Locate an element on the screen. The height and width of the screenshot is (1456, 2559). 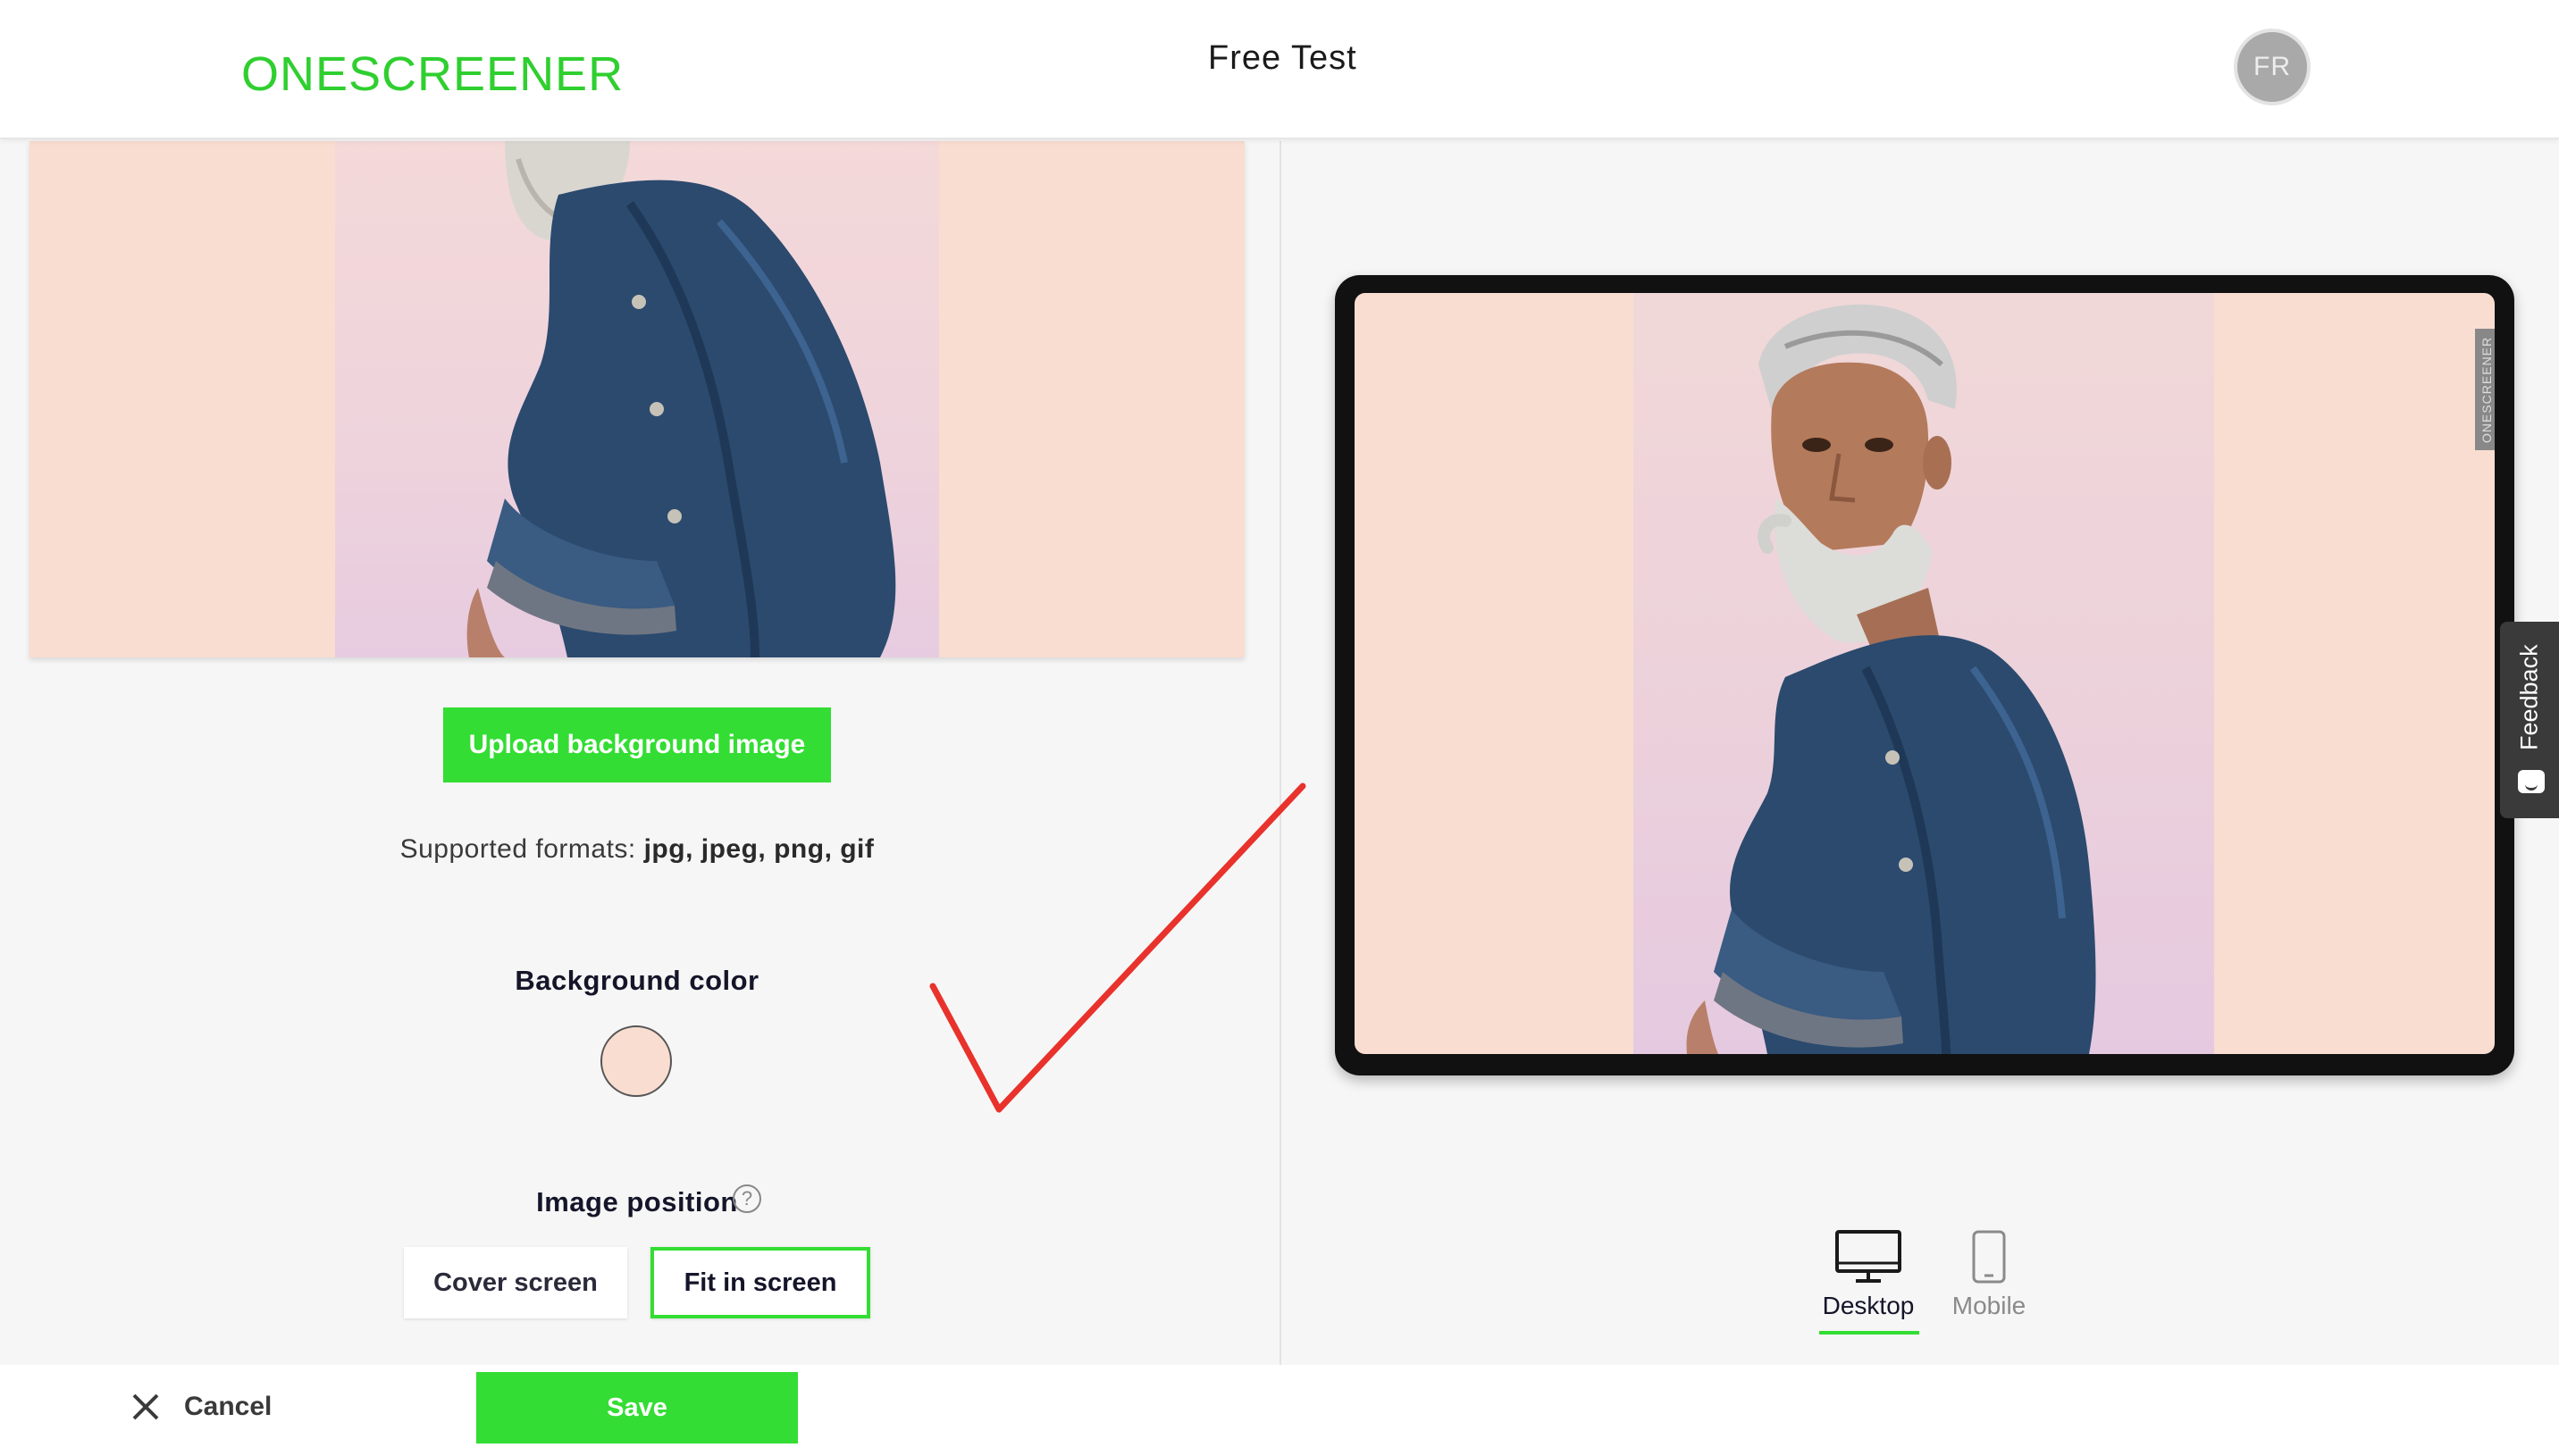
smiley-chat-icon is located at coordinates (2531, 781).